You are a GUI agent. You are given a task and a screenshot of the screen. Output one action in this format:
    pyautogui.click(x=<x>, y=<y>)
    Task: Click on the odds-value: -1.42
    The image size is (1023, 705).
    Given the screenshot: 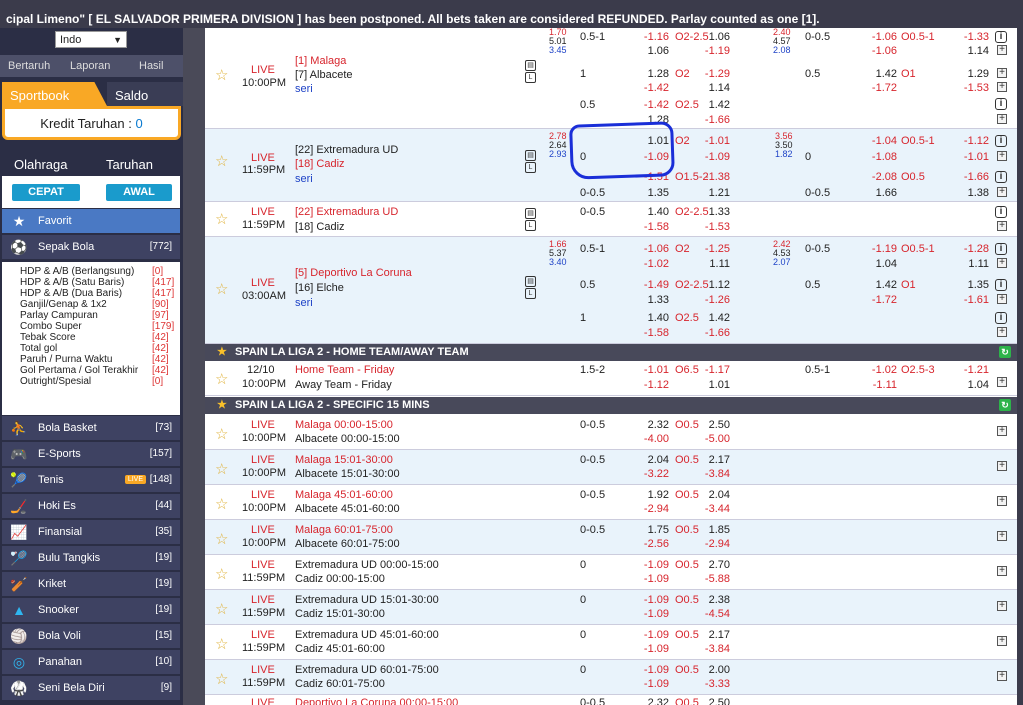 What is the action you would take?
    pyautogui.click(x=649, y=88)
    